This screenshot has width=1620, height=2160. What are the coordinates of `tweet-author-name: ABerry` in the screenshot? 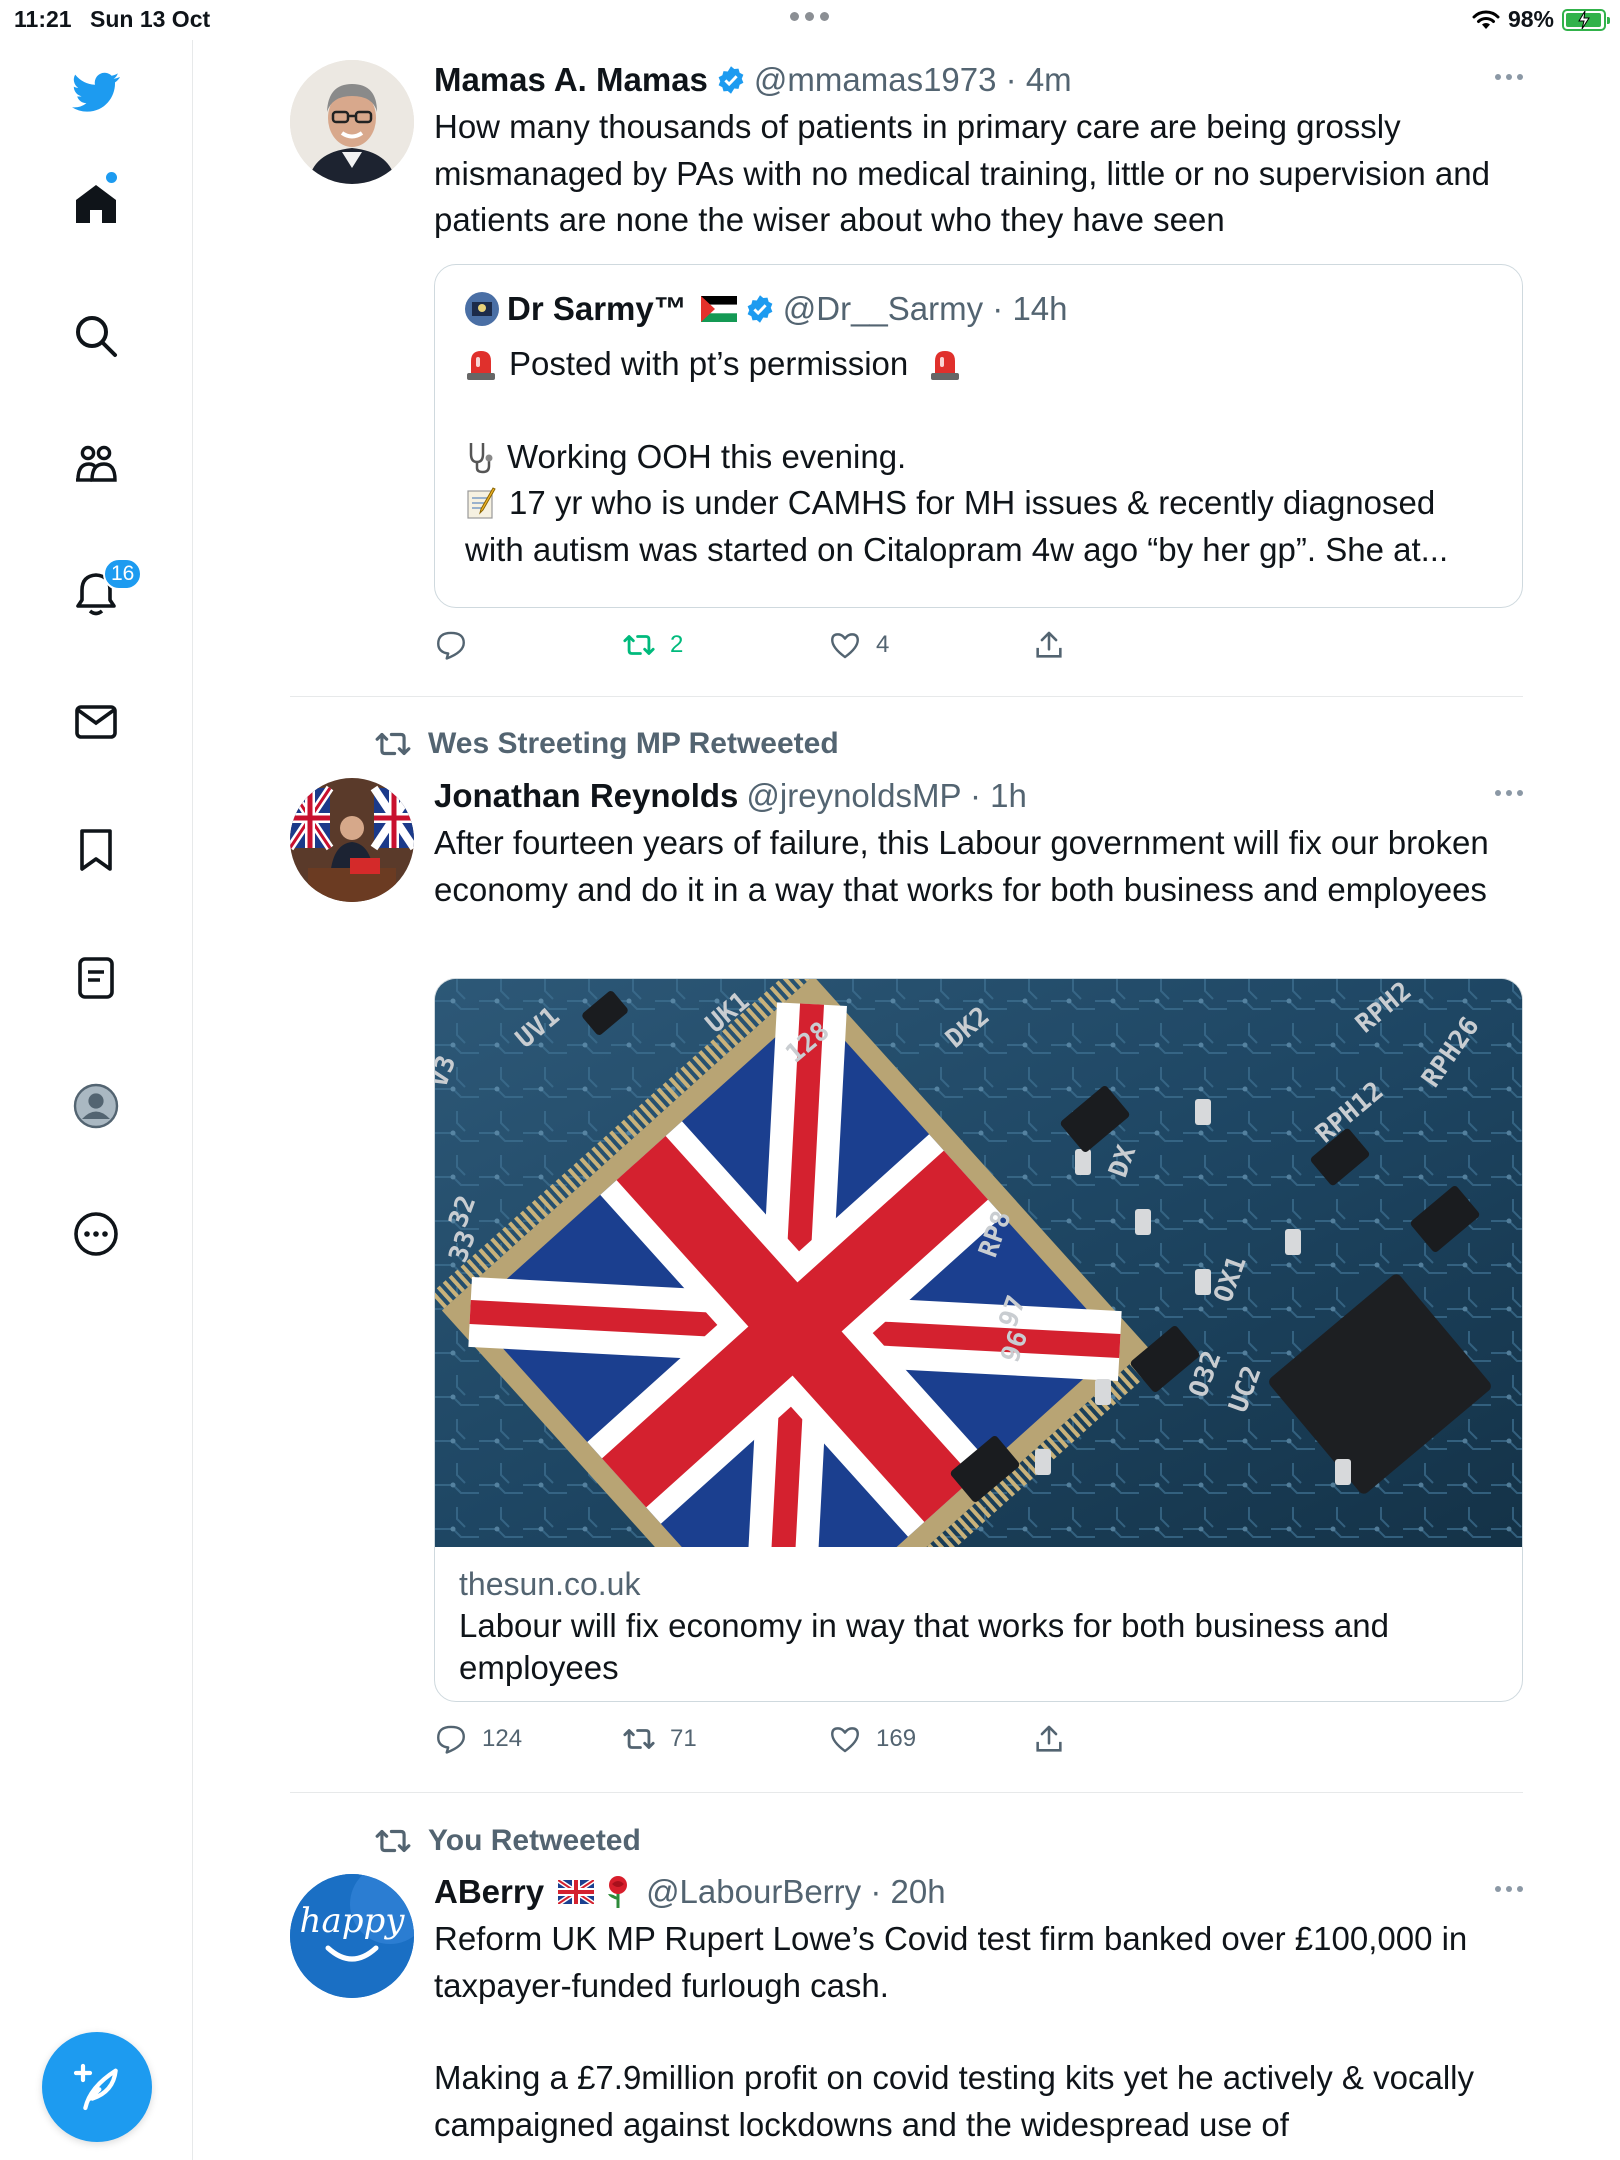 It's located at (489, 1892).